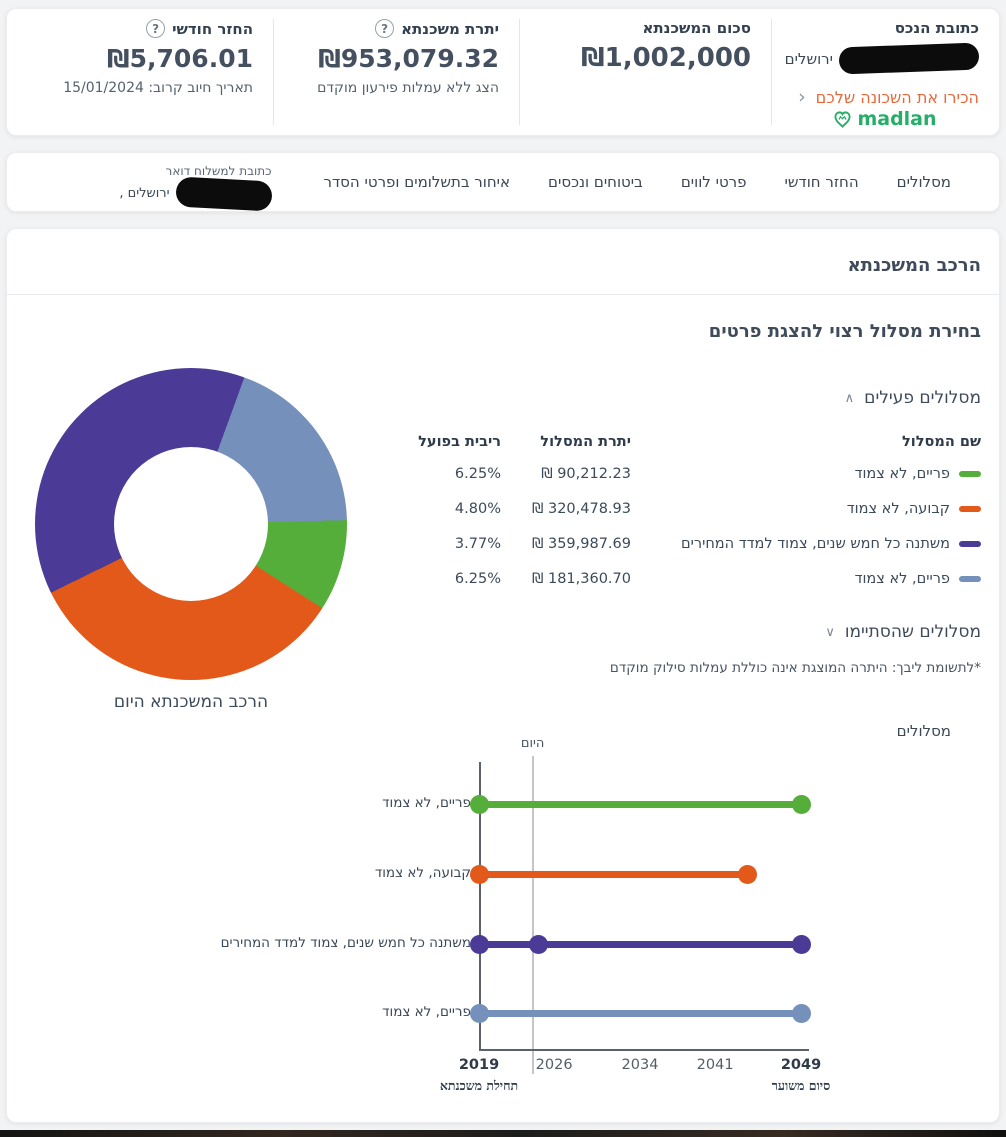 This screenshot has width=1006, height=1137. Describe the element at coordinates (581, 578) in the screenshot. I see `track-balance: ₪ 181,360.70` at that location.